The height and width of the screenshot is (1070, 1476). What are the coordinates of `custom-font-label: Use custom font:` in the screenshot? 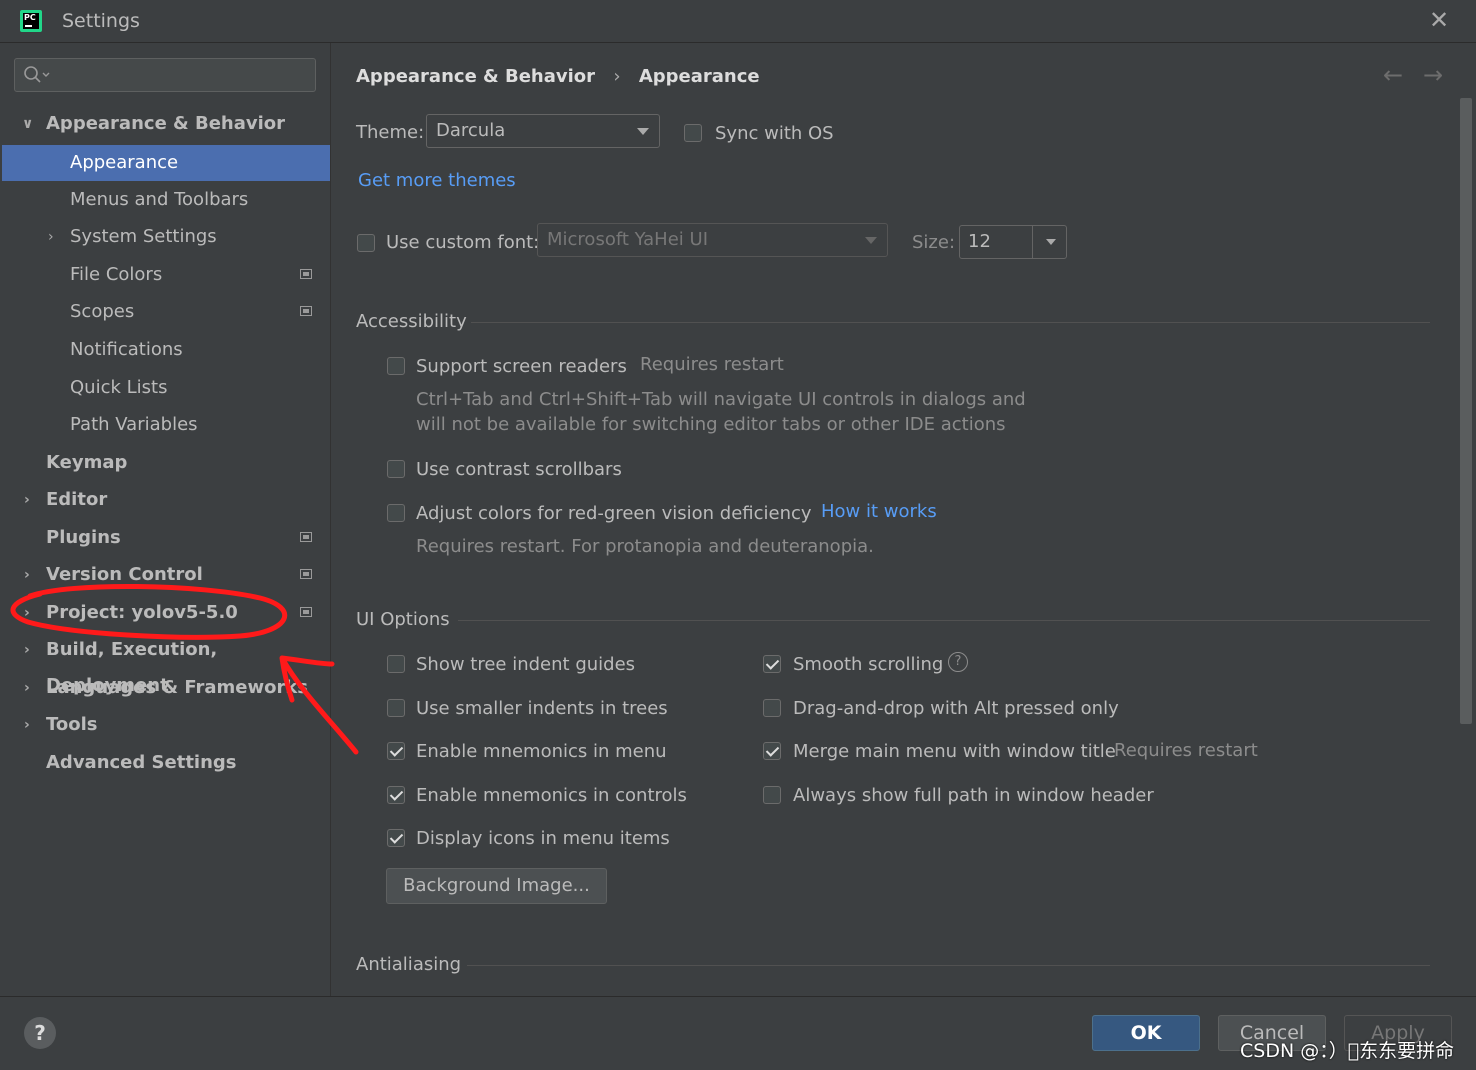 It's located at (463, 242).